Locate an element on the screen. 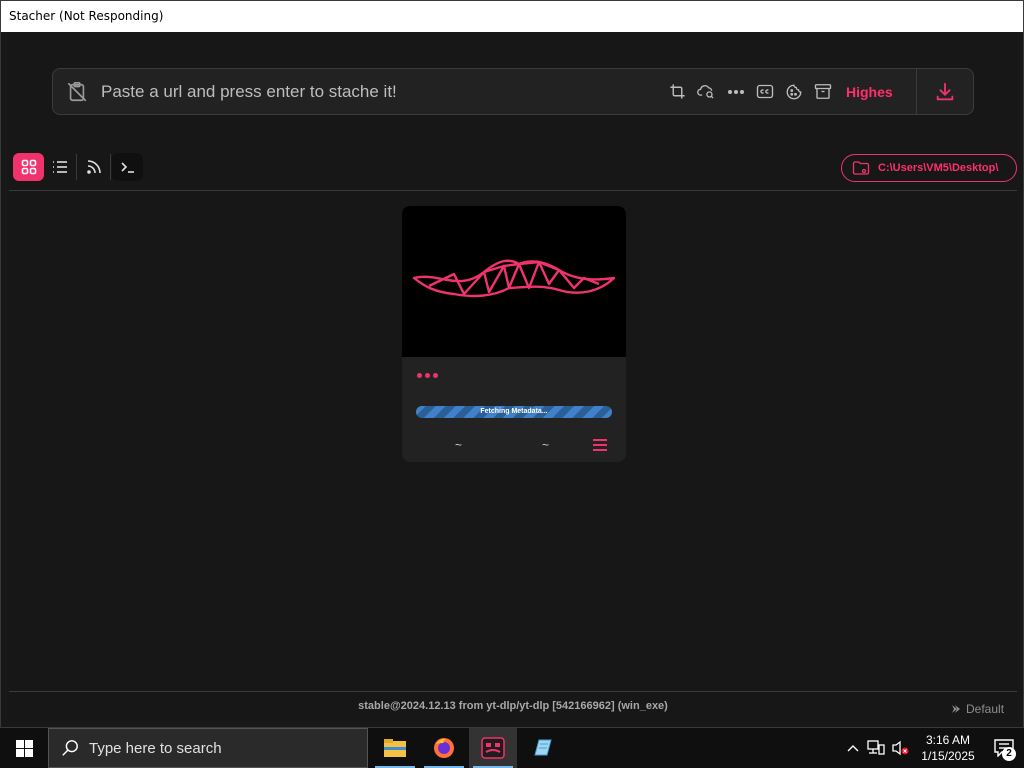 The image size is (1024, 768). crop-icon is located at coordinates (677, 91).